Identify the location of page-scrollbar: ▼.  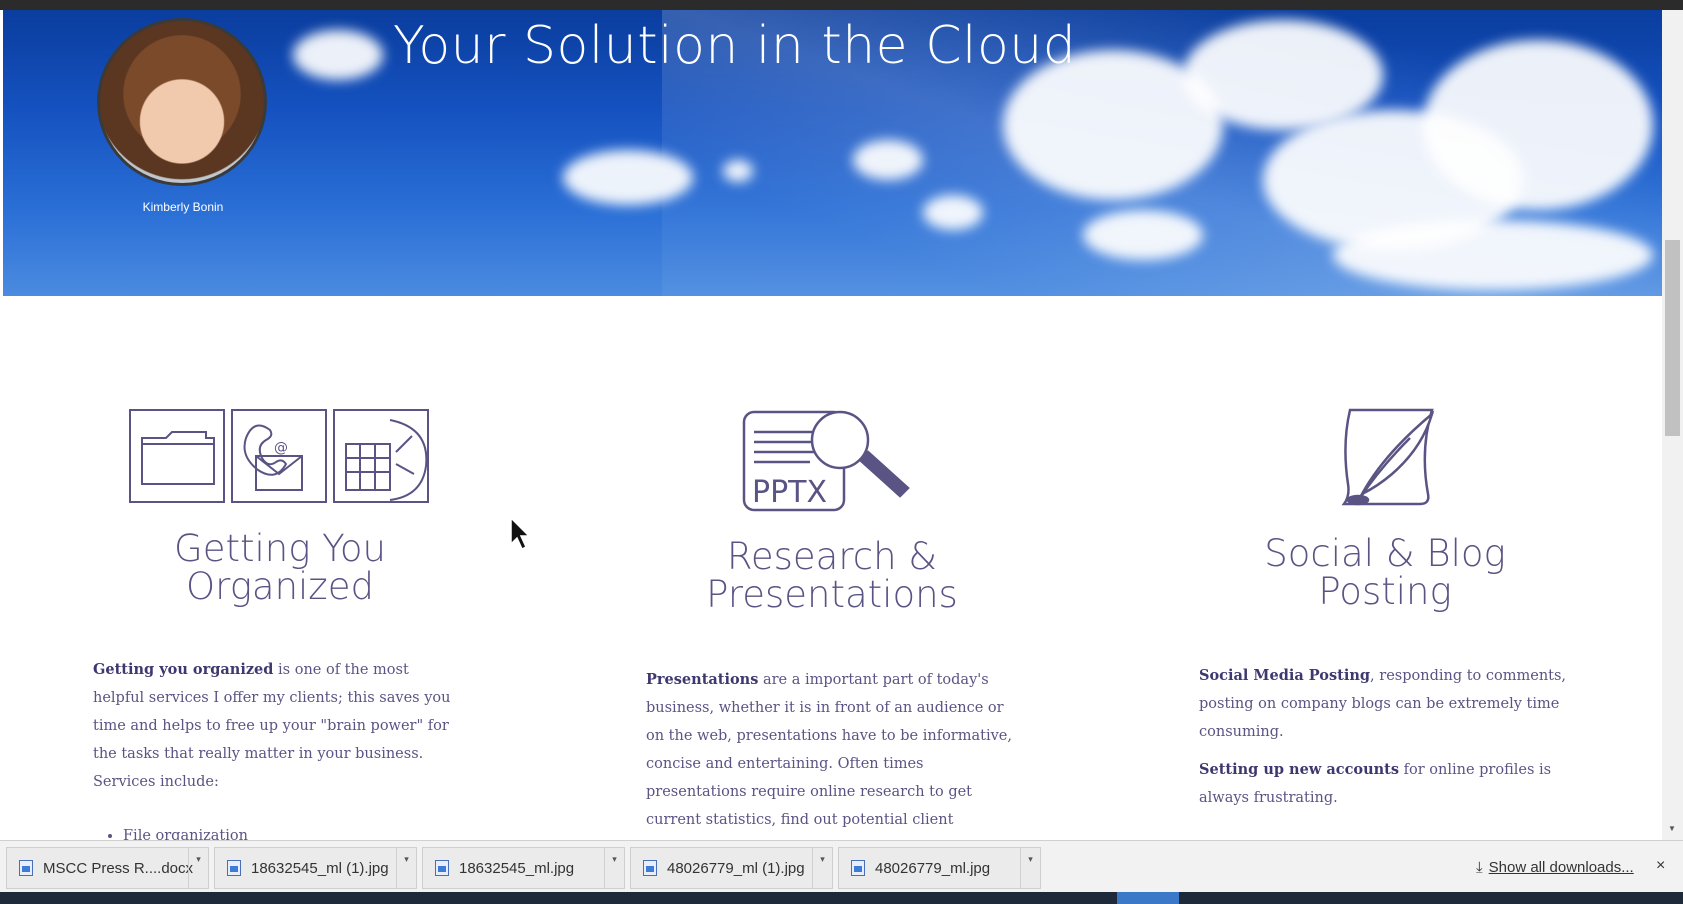
(1672, 425).